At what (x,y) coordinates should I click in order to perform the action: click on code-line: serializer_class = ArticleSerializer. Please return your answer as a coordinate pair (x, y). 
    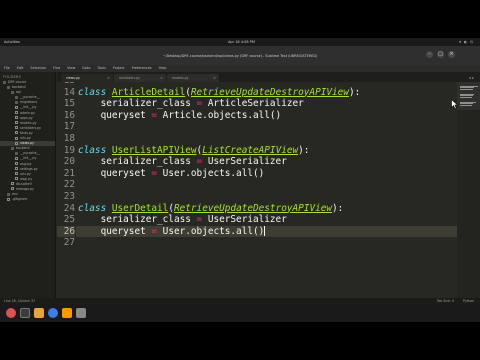
    Looking at the image, I should click on (191, 104).